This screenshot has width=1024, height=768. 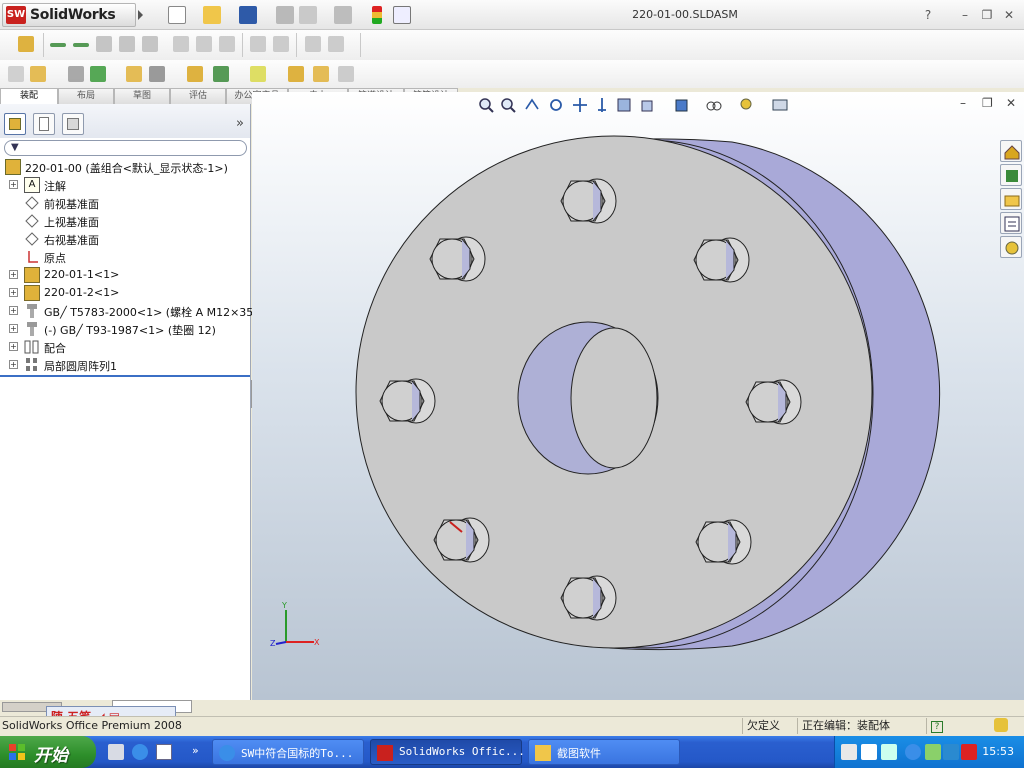 I want to click on volume-icon, so click(x=889, y=752).